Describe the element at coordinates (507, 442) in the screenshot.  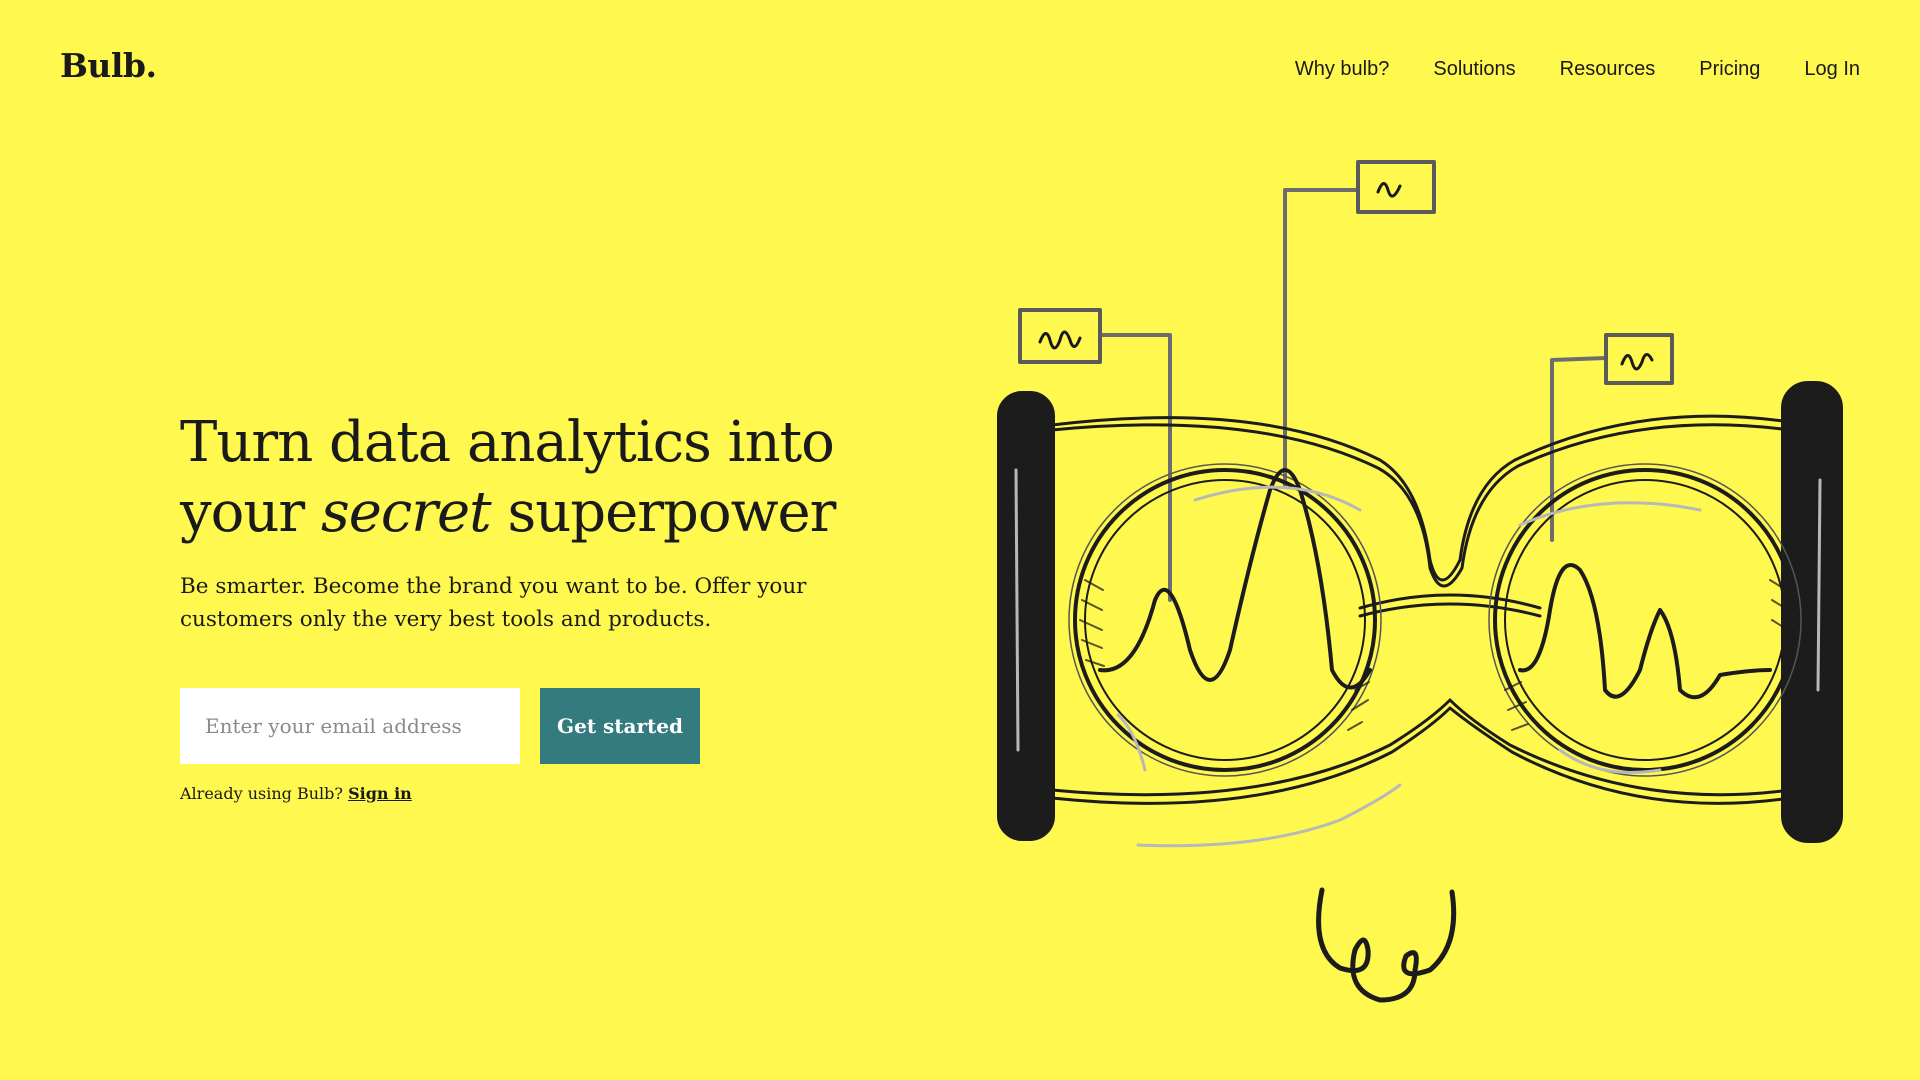
I see `hero-title-line1: Turn data analytics into` at that location.